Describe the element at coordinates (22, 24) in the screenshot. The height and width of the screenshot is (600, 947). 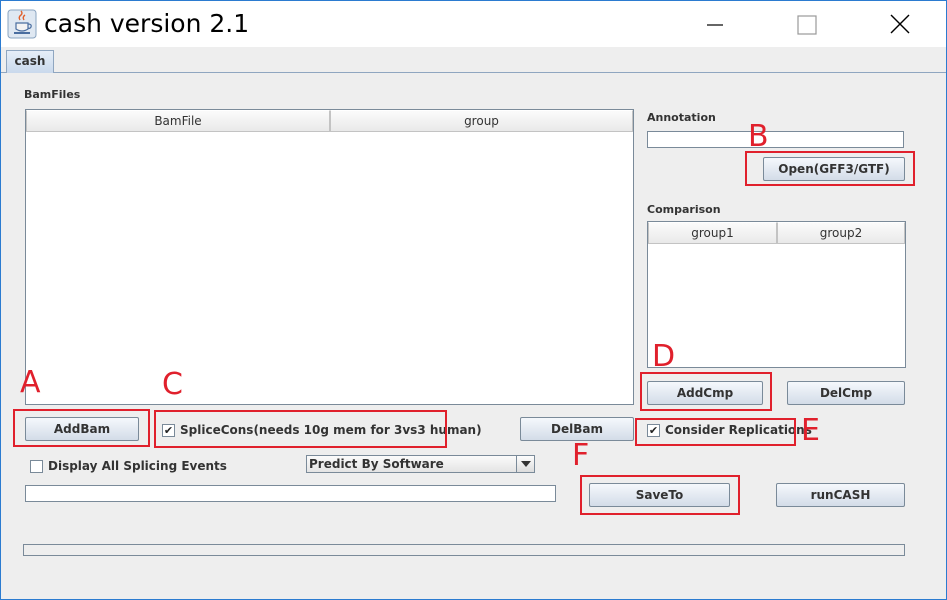
I see `java-app-icon` at that location.